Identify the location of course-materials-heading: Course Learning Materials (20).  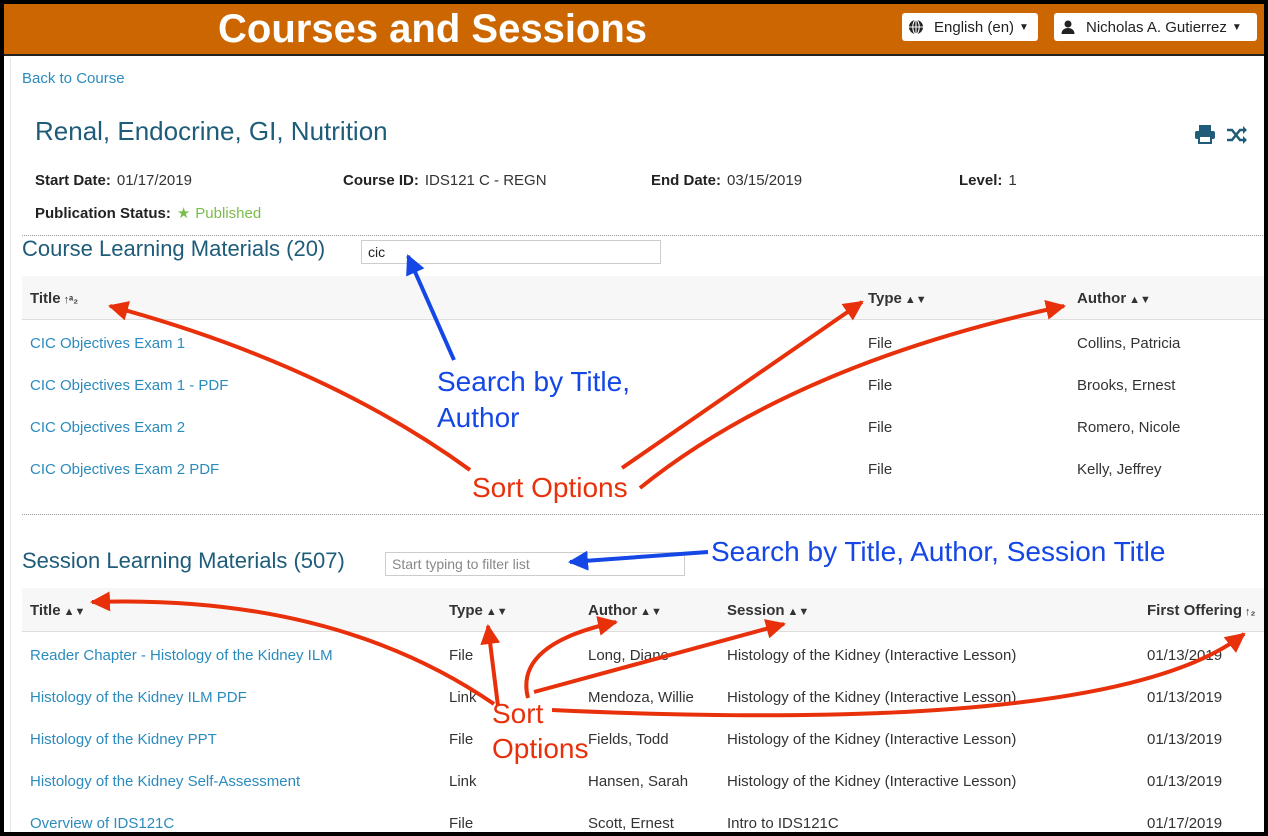
(174, 248).